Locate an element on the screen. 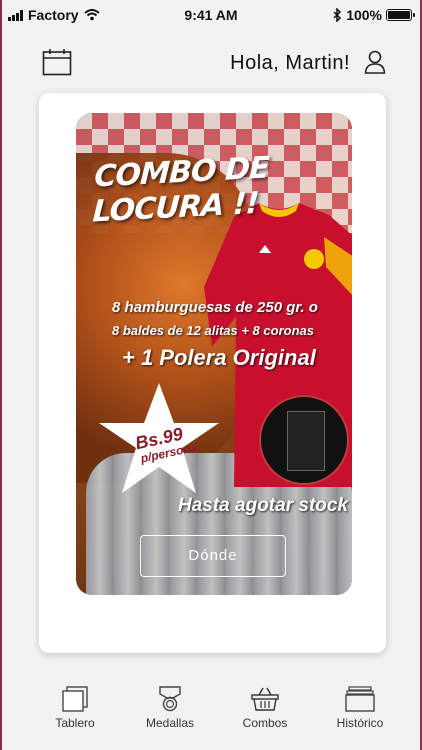 The width and height of the screenshot is (422, 750). basket-icon is located at coordinates (265, 699).